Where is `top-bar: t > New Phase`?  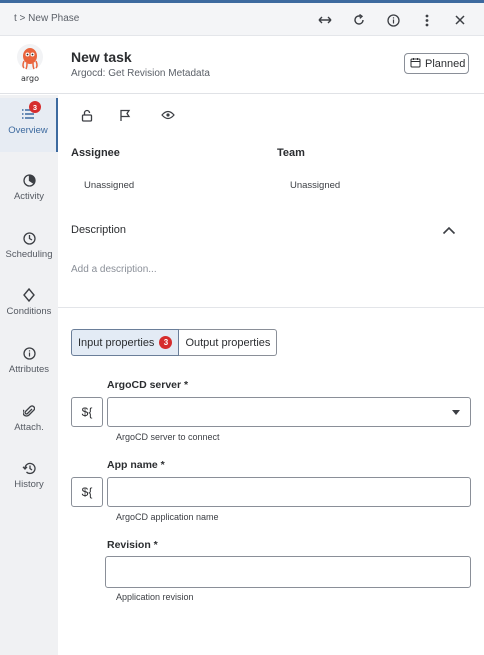 top-bar: t > New Phase is located at coordinates (242, 18).